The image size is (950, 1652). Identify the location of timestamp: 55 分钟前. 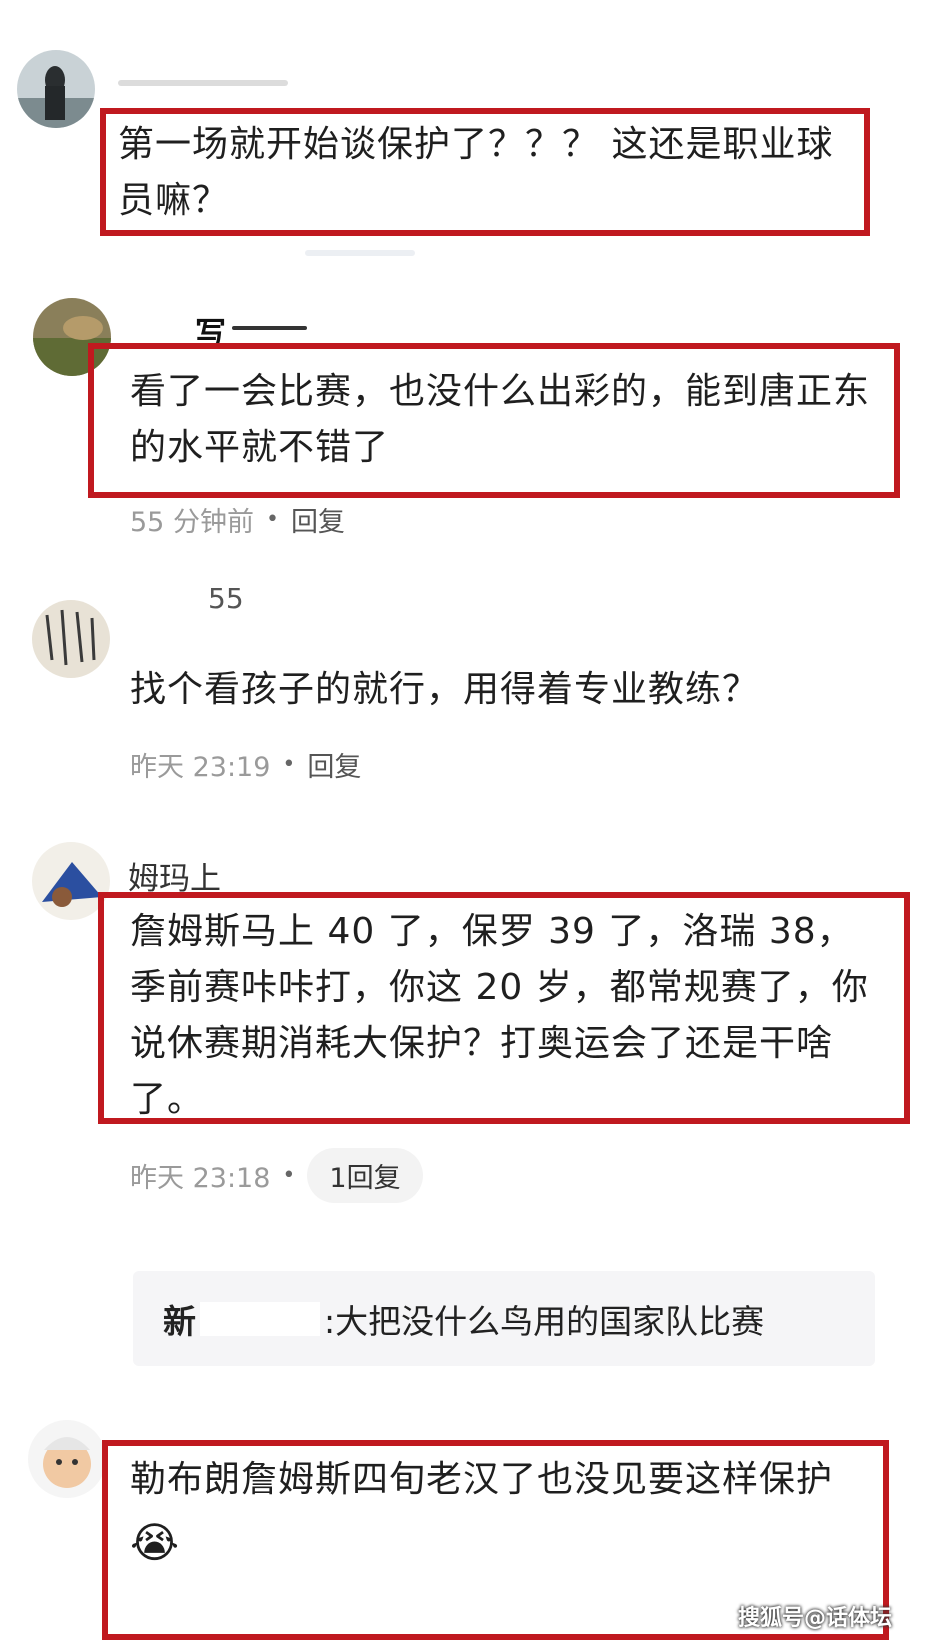
(192, 522).